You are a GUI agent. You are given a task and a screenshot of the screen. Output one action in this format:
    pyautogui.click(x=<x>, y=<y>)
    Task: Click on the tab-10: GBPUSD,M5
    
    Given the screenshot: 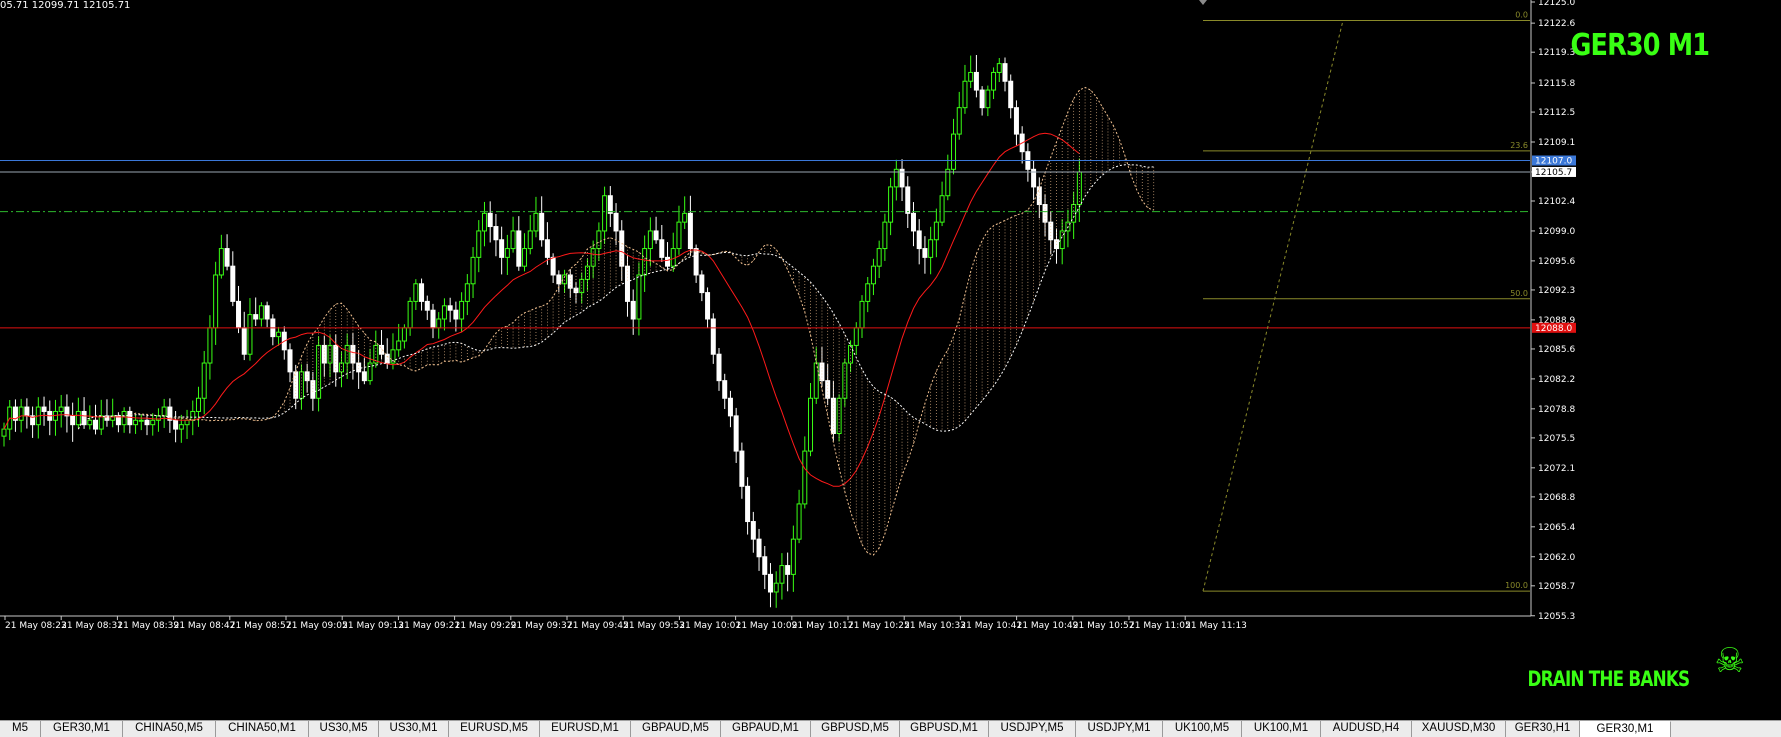 What is the action you would take?
    pyautogui.click(x=855, y=729)
    